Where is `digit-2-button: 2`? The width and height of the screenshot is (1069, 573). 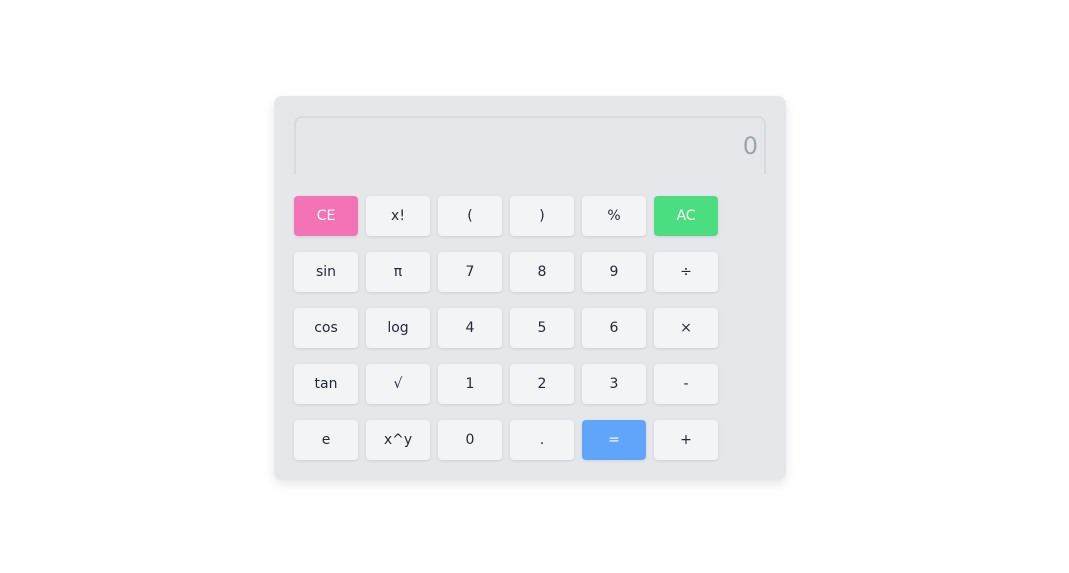 digit-2-button: 2 is located at coordinates (542, 384).